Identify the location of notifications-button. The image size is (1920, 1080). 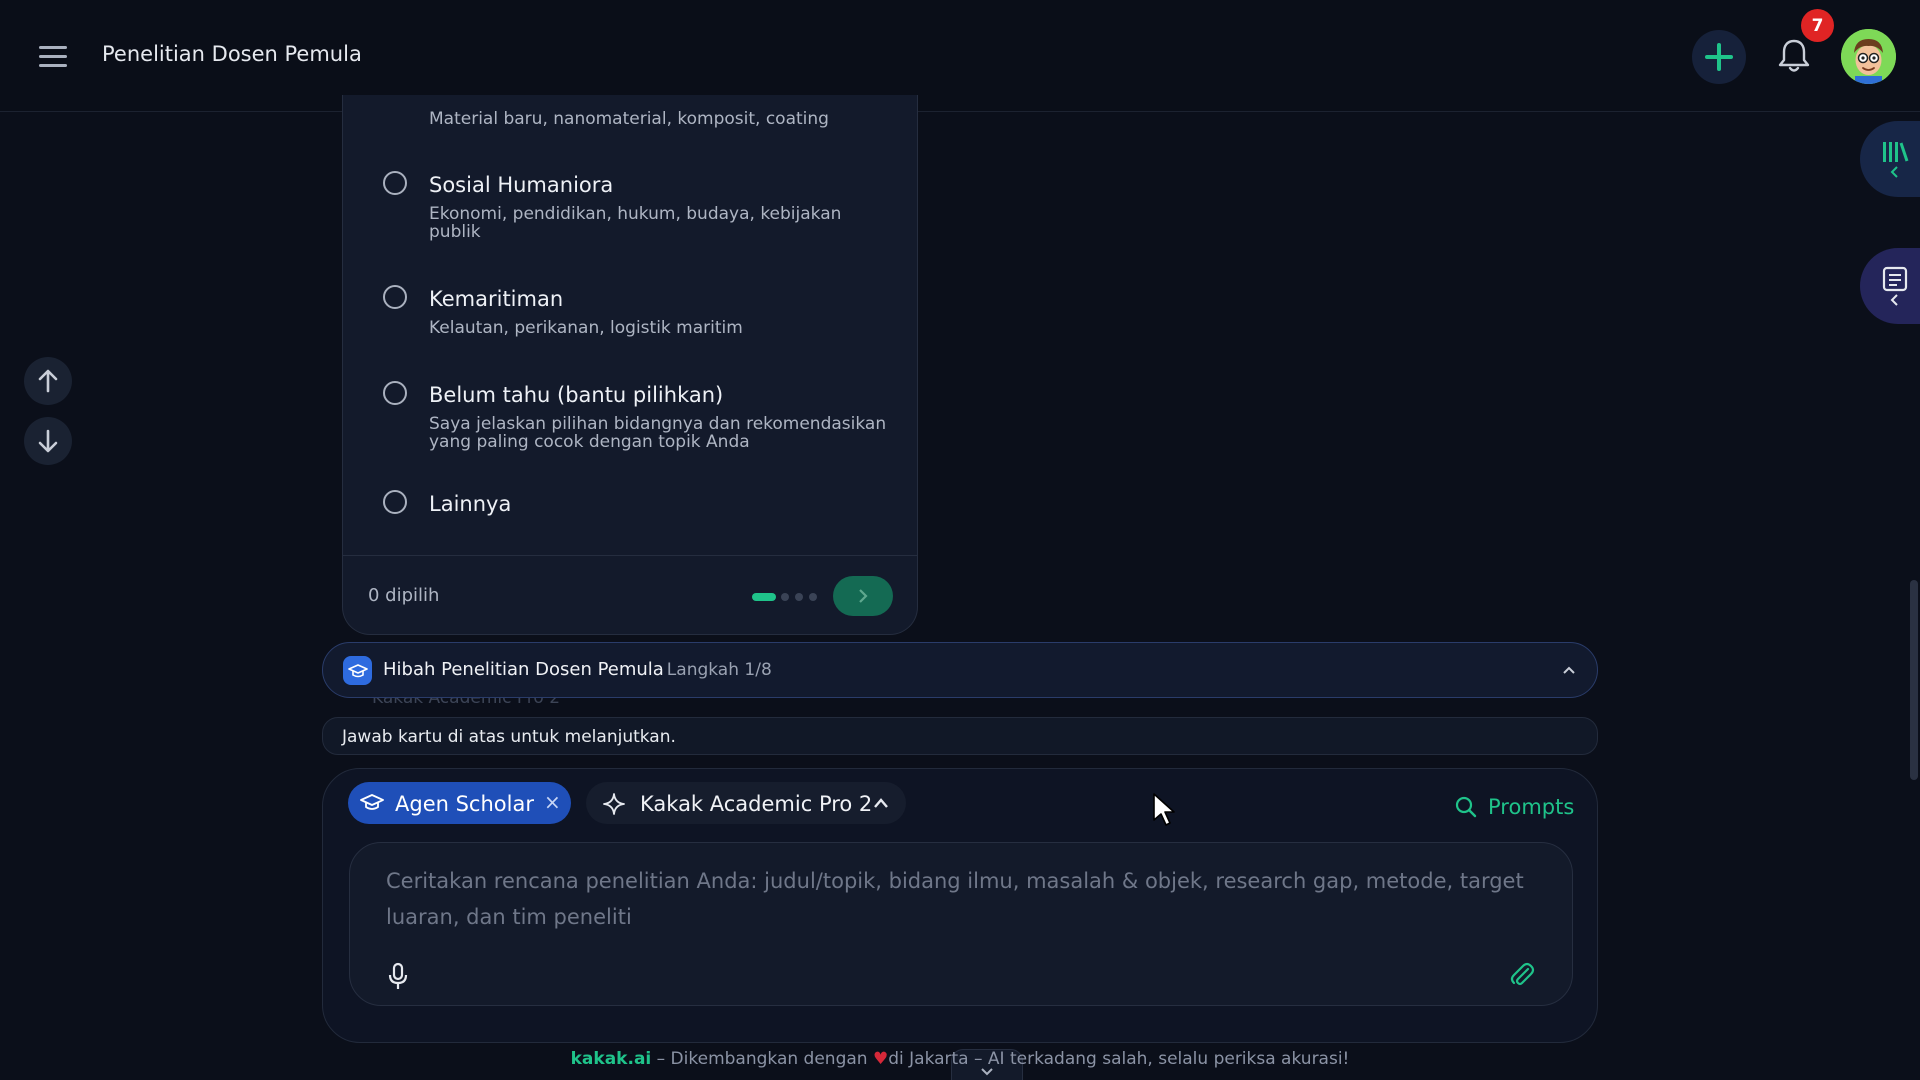
(1794, 56).